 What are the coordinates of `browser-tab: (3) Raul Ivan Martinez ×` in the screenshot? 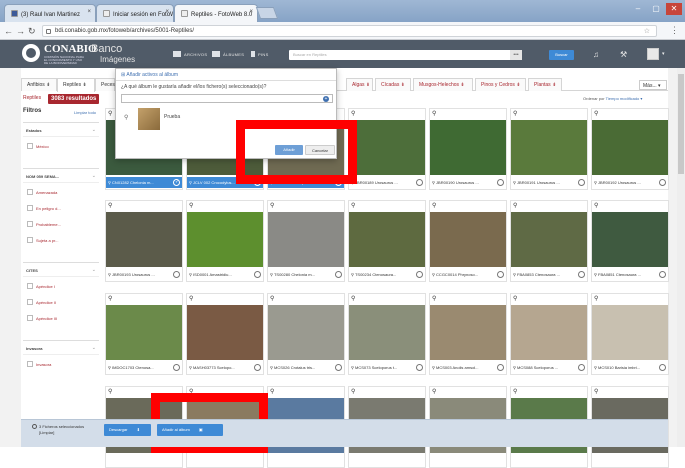 It's located at (50, 13).